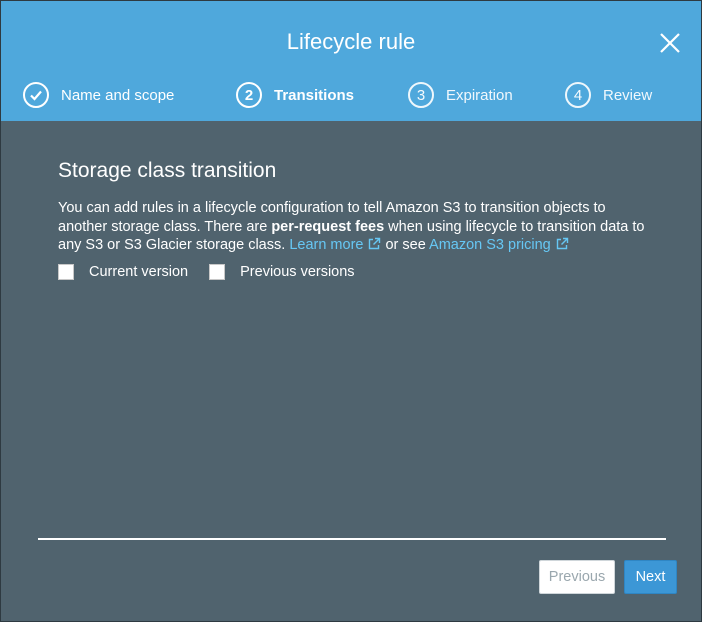 The width and height of the screenshot is (702, 622). I want to click on learn-more-label: Learn more, so click(326, 245).